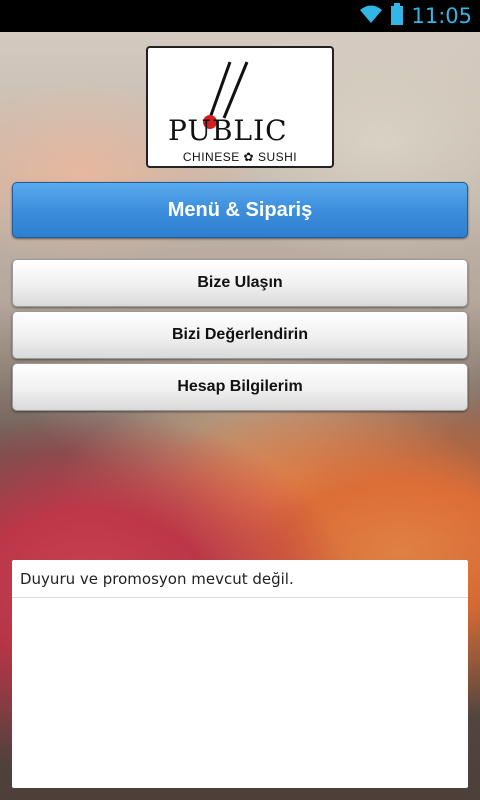 This screenshot has width=480, height=800. Describe the element at coordinates (240, 283) in the screenshot. I see `contact-us-button: Bize Ulaşın` at that location.